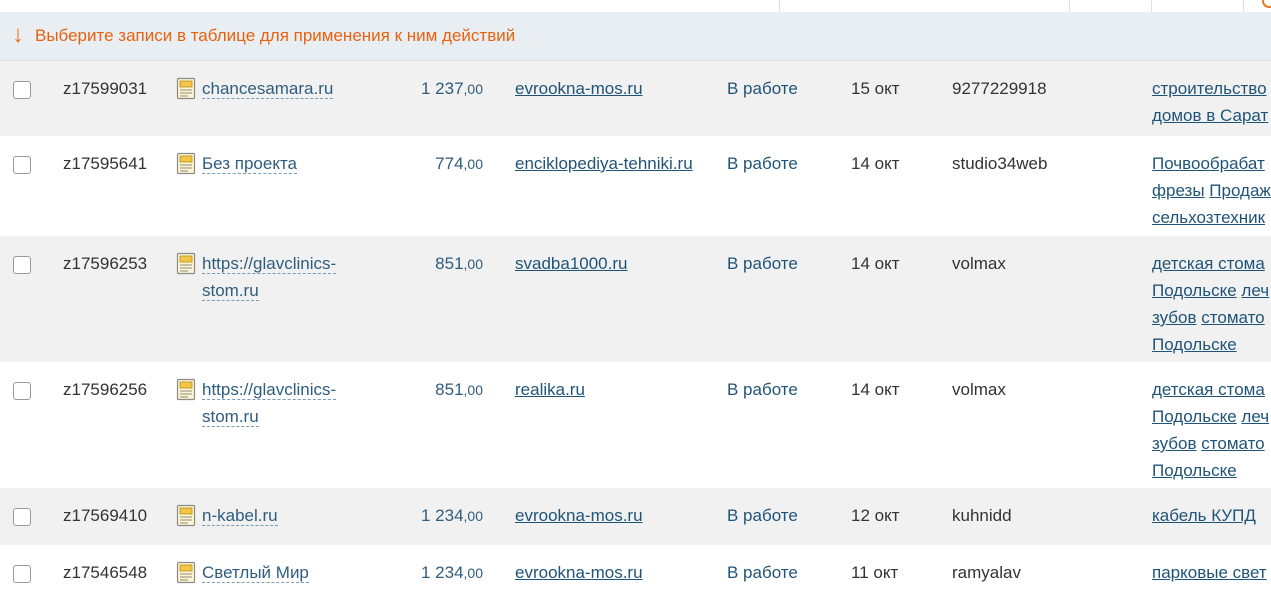 The width and height of the screenshot is (1271, 600). I want to click on notification-icon, so click(1266, 4).